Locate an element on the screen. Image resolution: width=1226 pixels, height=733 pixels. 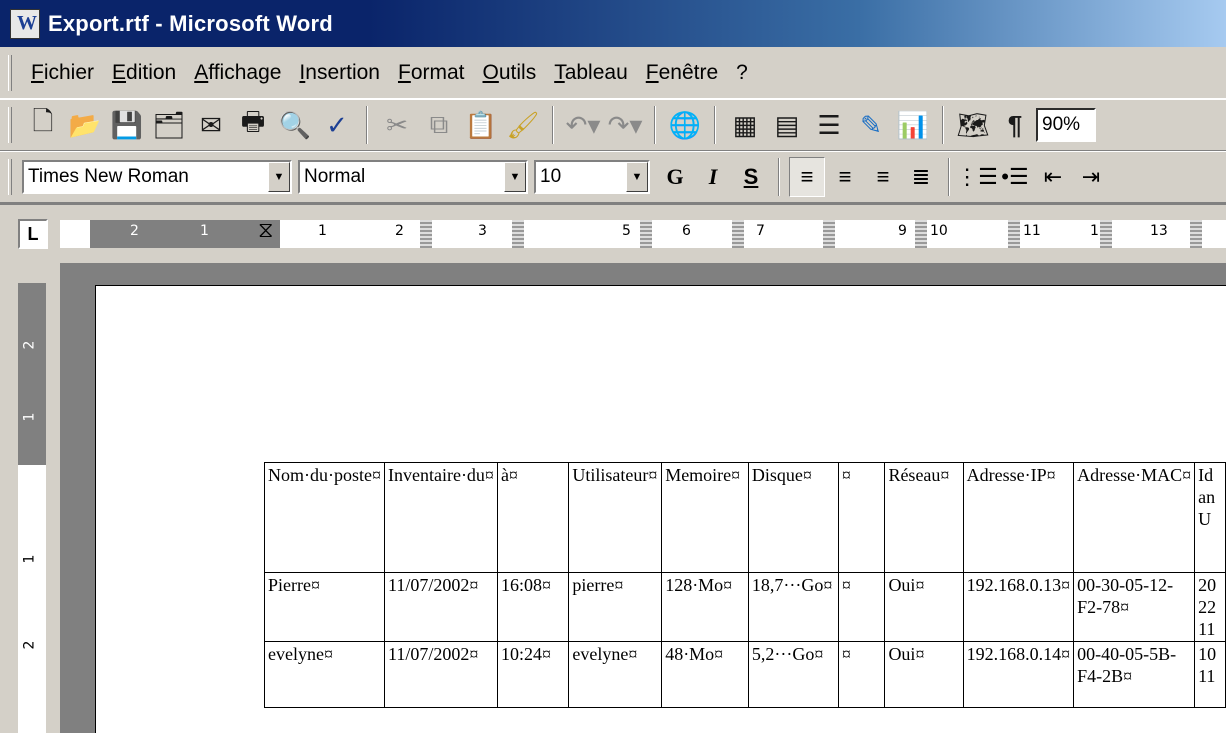
title-bar: Export.rtf - Microsoft Word is located at coordinates (613, 23).